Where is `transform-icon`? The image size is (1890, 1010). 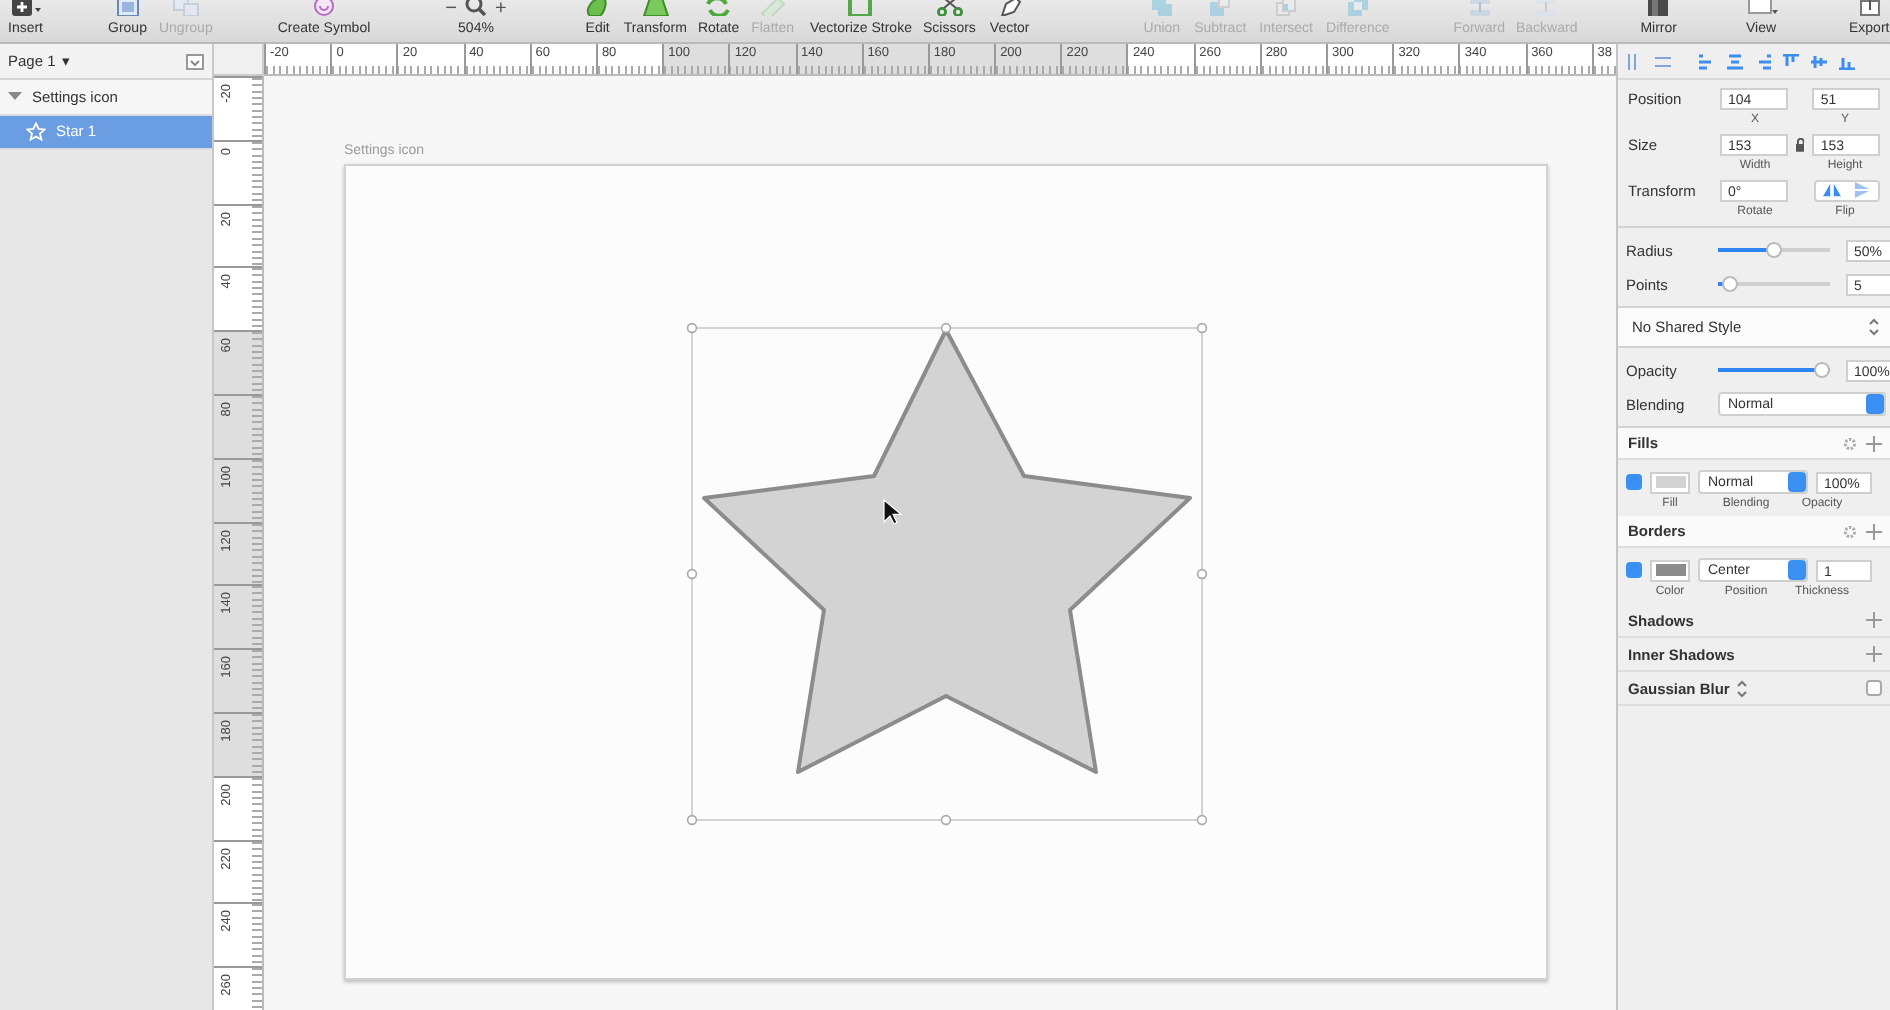 transform-icon is located at coordinates (655, 8).